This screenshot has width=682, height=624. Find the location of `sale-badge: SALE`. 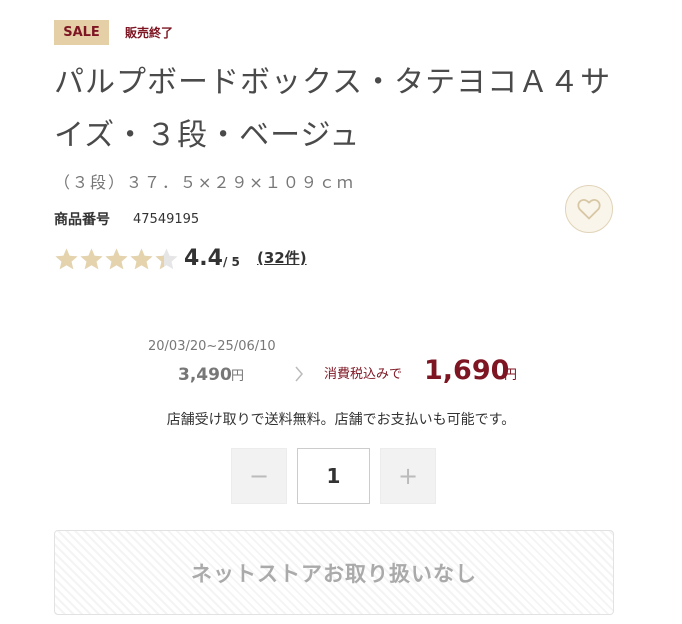

sale-badge: SALE is located at coordinates (81, 32).